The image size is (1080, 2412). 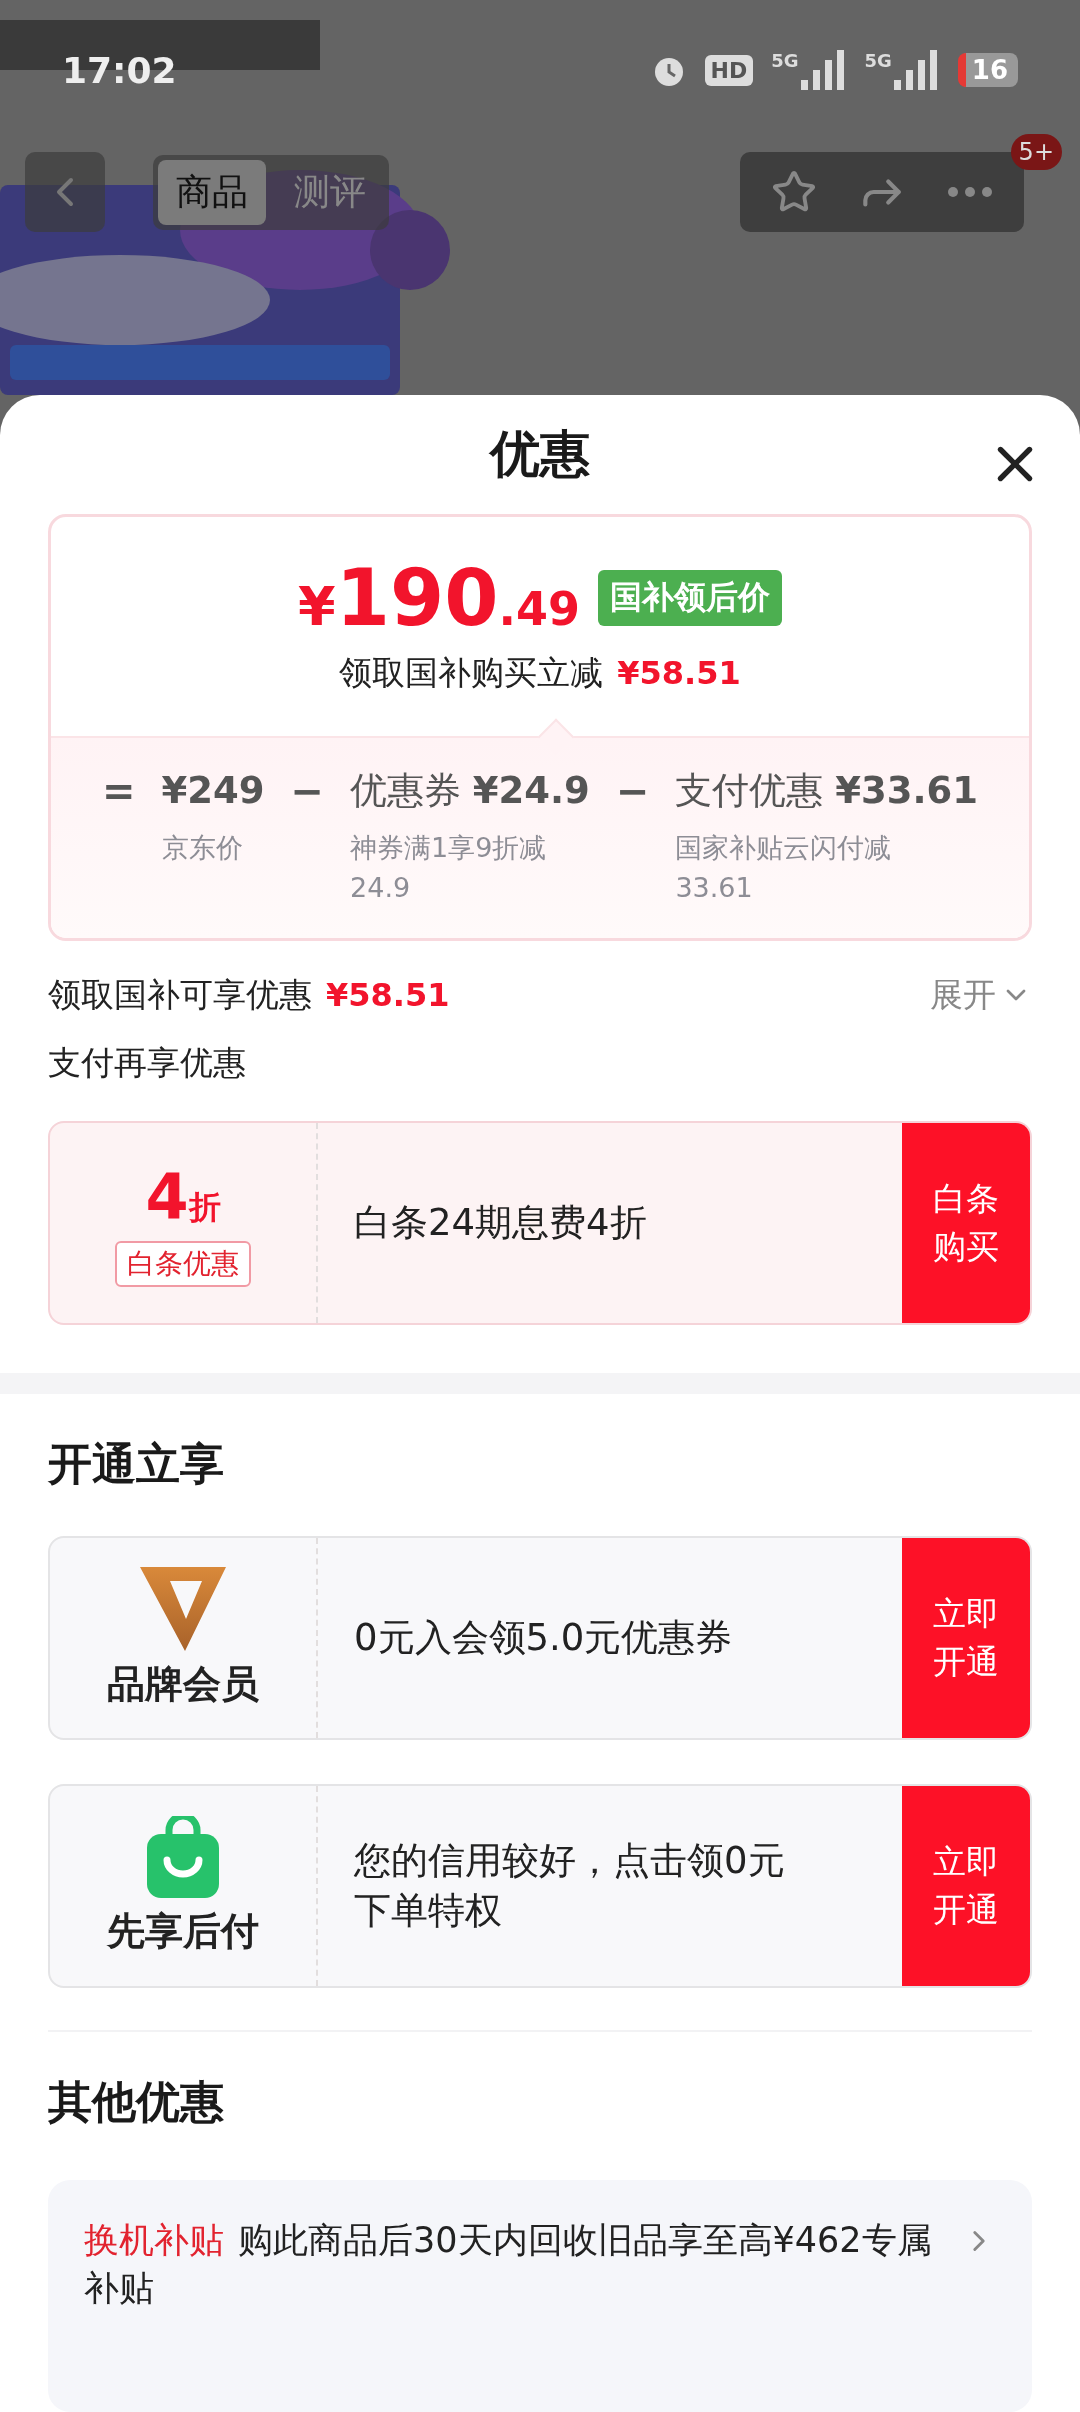 What do you see at coordinates (569, 1886) in the screenshot?
I see `offer-text: 您的信用较好，点击领0元下单特权` at bounding box center [569, 1886].